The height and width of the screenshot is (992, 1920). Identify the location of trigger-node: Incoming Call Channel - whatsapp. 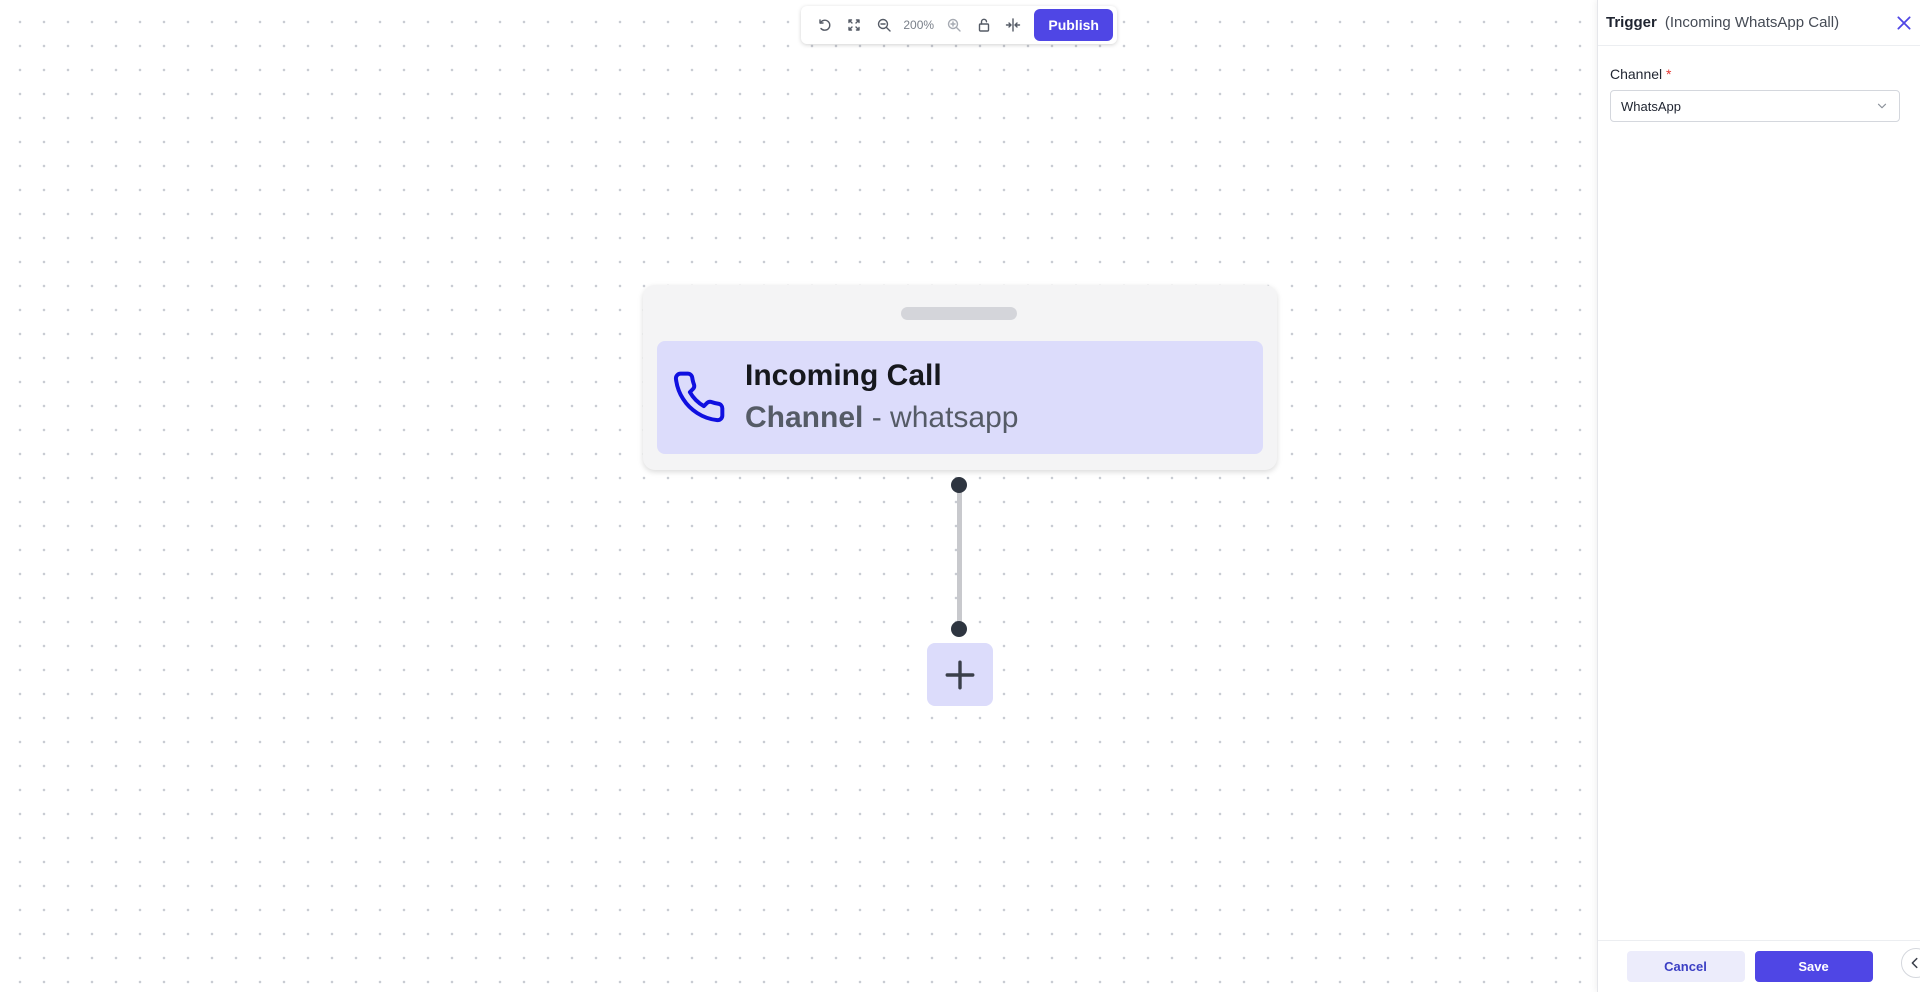
(960, 377).